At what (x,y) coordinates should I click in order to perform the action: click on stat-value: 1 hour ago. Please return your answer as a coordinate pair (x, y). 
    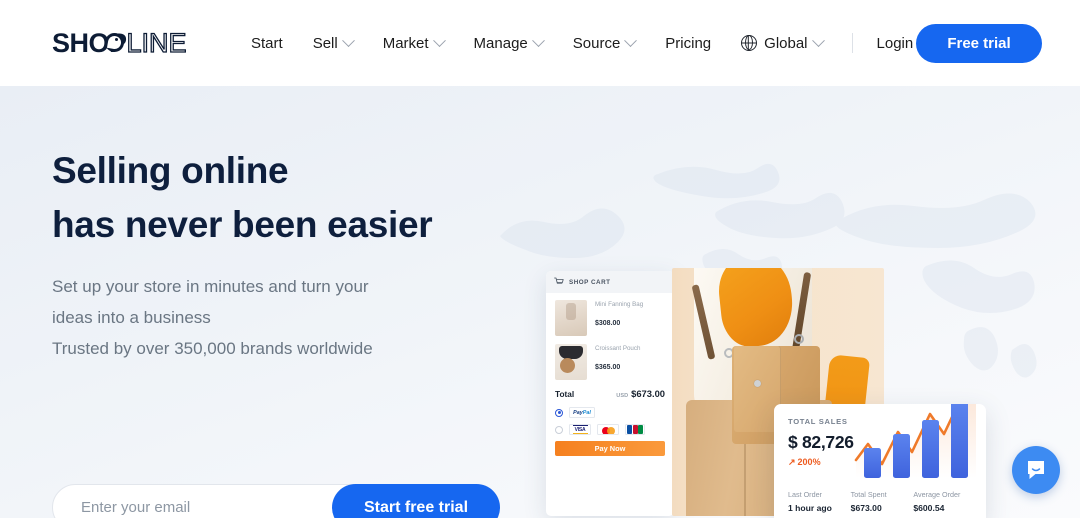
    Looking at the image, I should click on (810, 508).